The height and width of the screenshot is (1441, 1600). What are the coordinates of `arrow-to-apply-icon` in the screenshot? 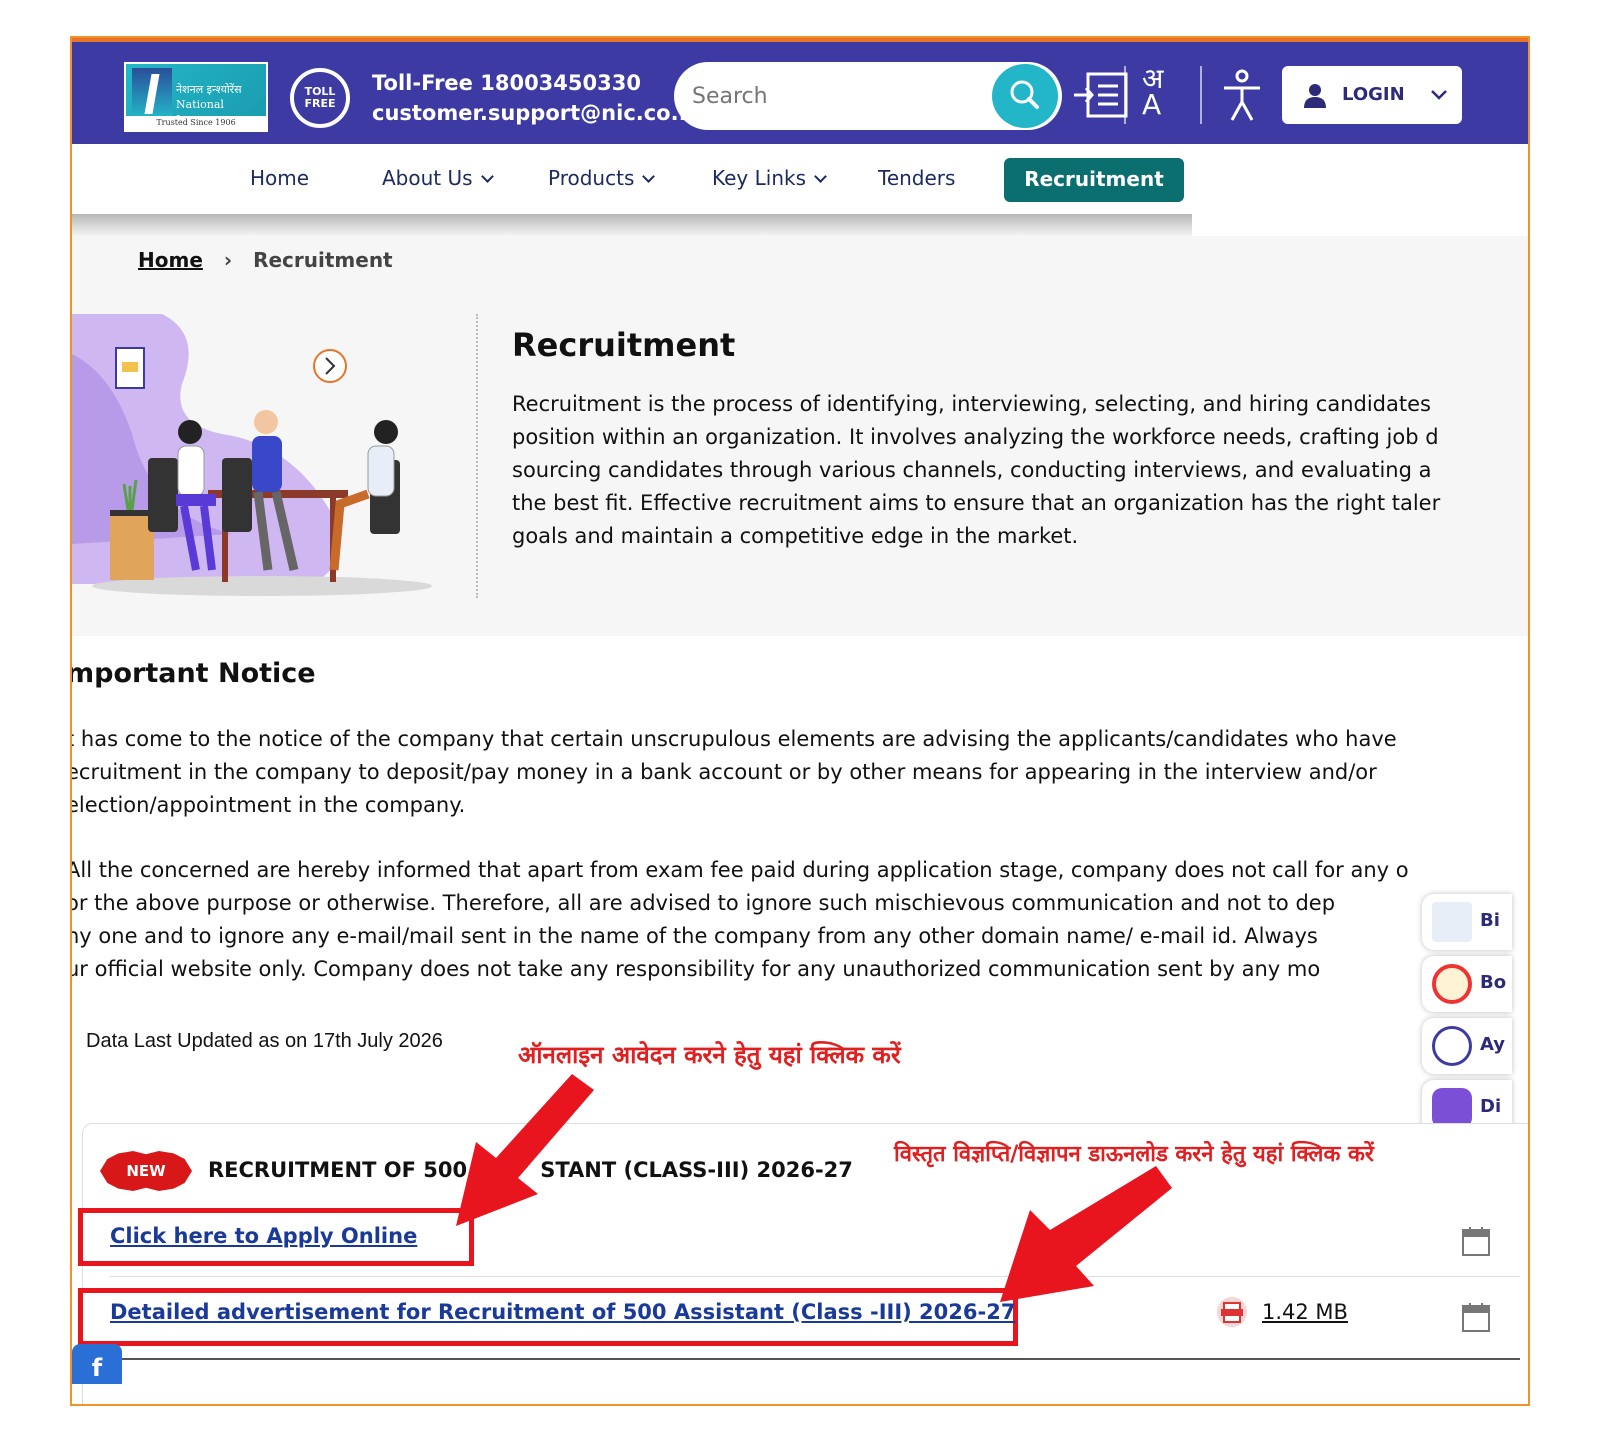 It's located at (525, 1150).